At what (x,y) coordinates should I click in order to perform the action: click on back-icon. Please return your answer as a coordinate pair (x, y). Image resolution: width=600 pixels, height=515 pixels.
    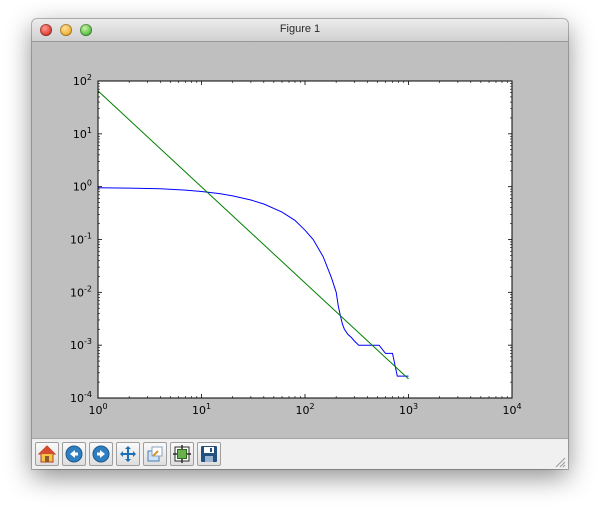
    Looking at the image, I should click on (74, 454).